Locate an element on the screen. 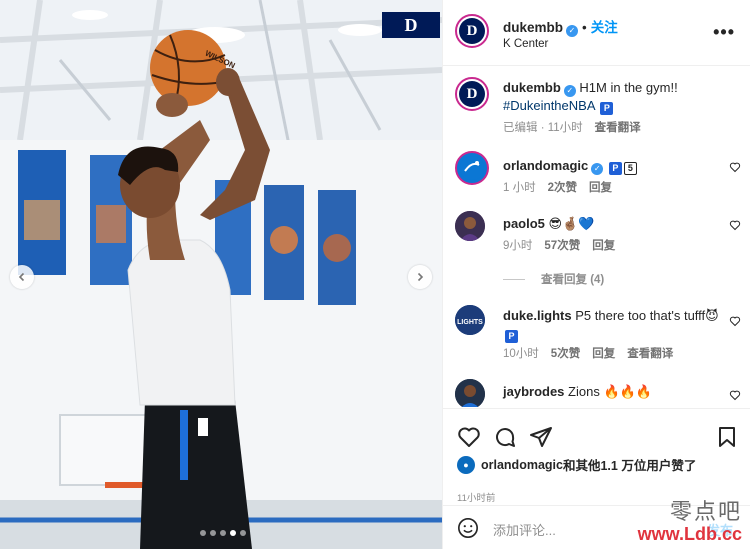 The width and height of the screenshot is (750, 549). comment-meta: 10小时 5次赞 回复 查看翻译 is located at coordinates (588, 353).